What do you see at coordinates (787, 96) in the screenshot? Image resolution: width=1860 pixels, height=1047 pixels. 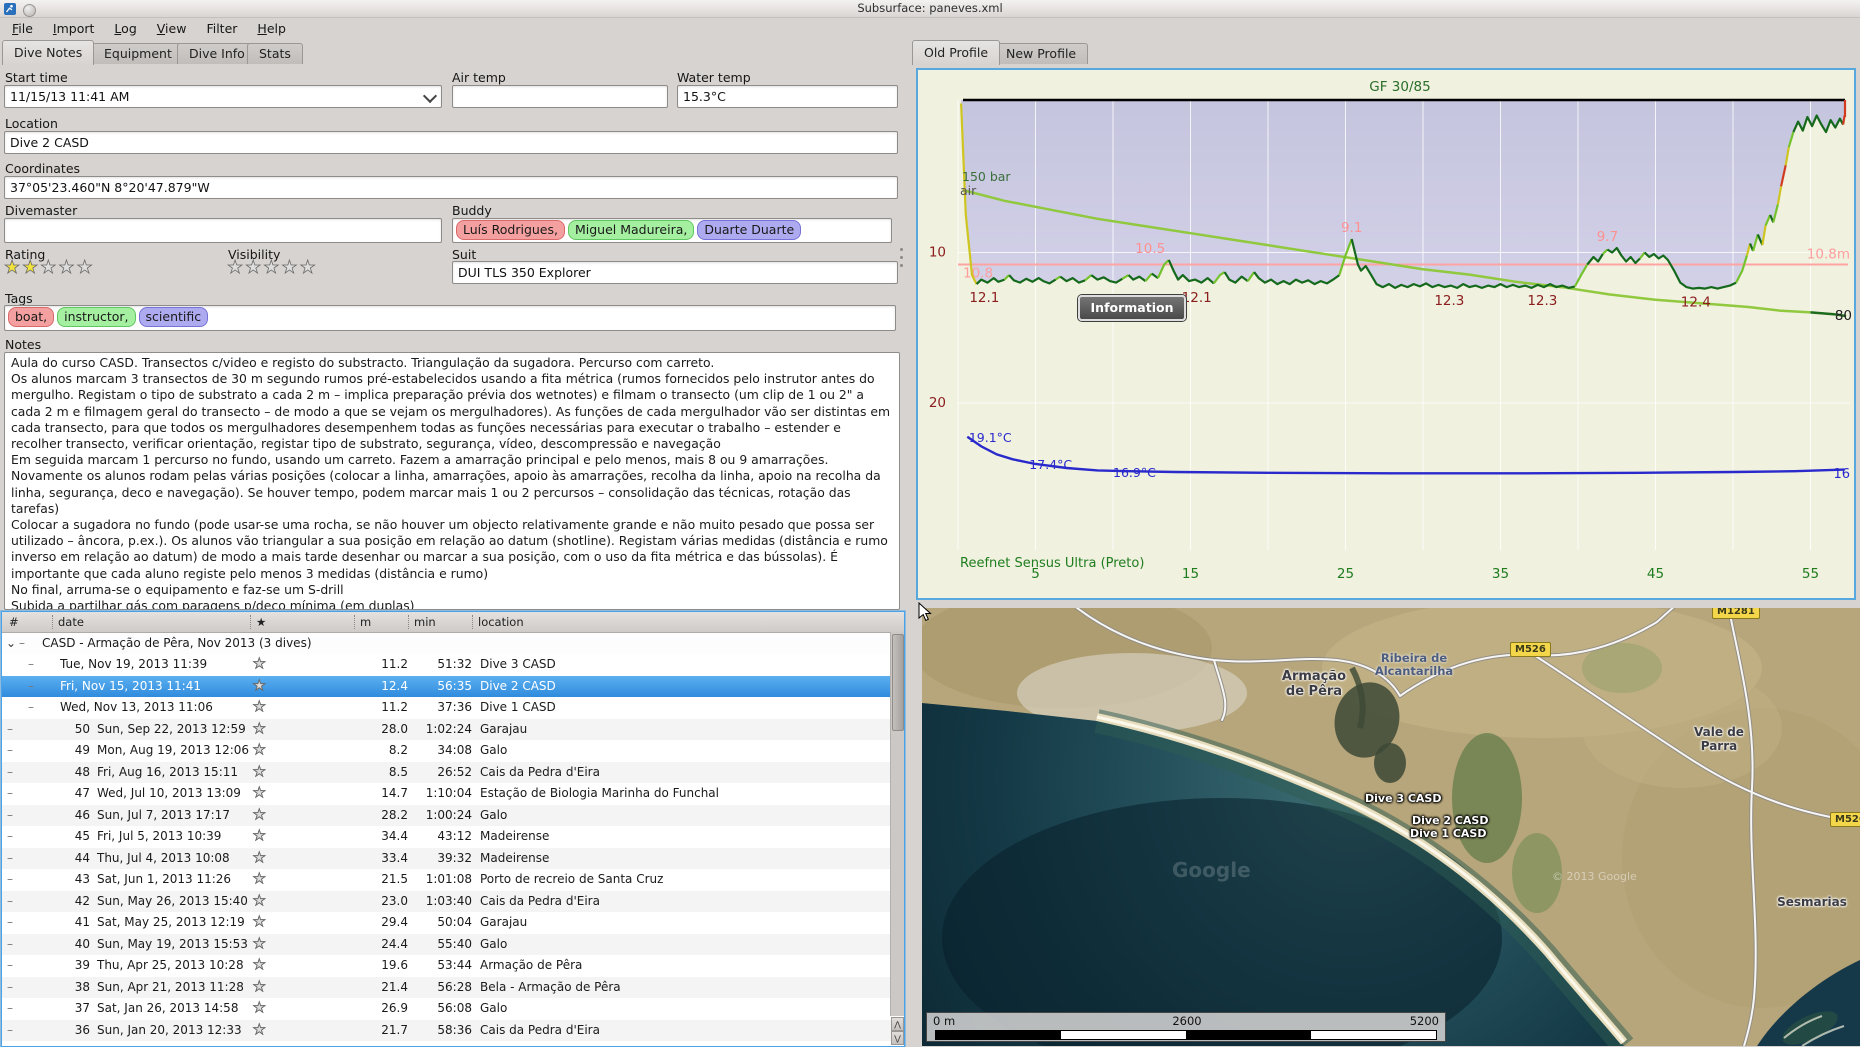 I see `water-temp-input` at bounding box center [787, 96].